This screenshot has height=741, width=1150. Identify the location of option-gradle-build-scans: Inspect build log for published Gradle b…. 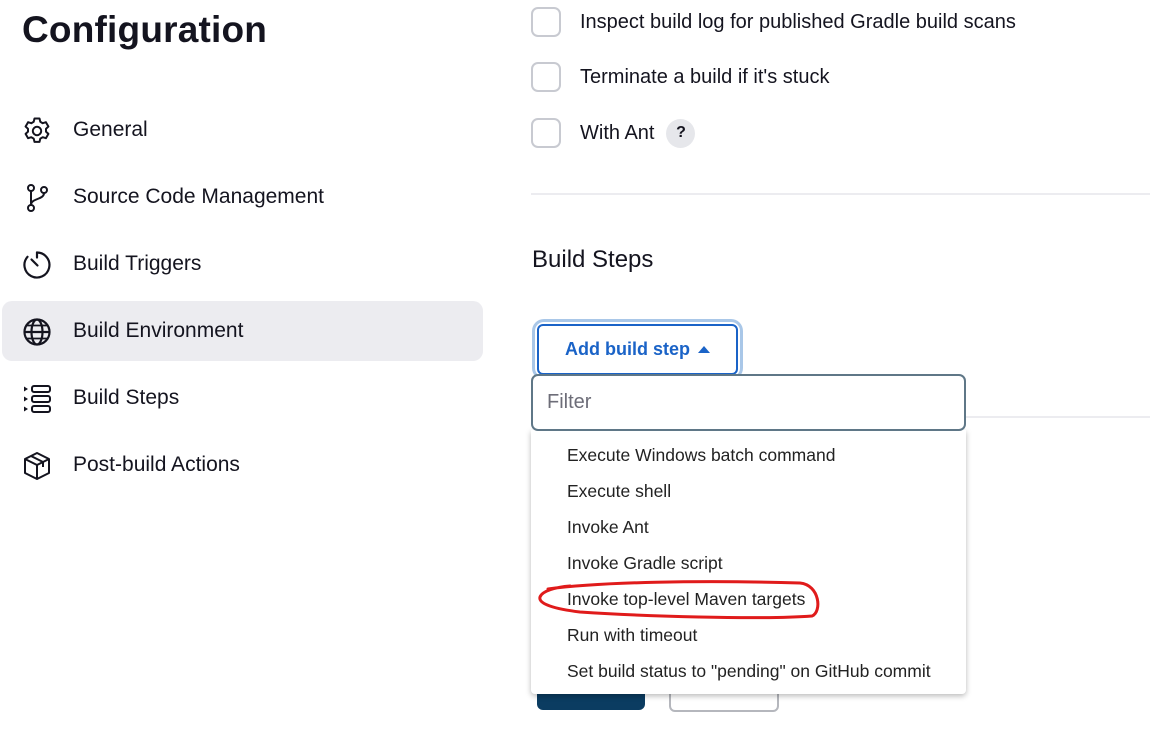
(773, 22).